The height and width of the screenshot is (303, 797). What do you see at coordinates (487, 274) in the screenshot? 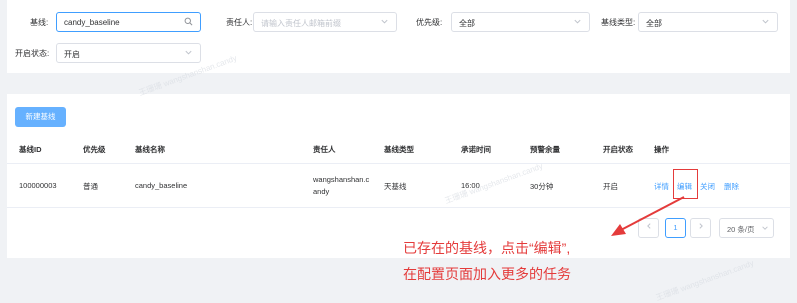
I see `annotation-line-2: 在配置页面加入更多的任务` at bounding box center [487, 274].